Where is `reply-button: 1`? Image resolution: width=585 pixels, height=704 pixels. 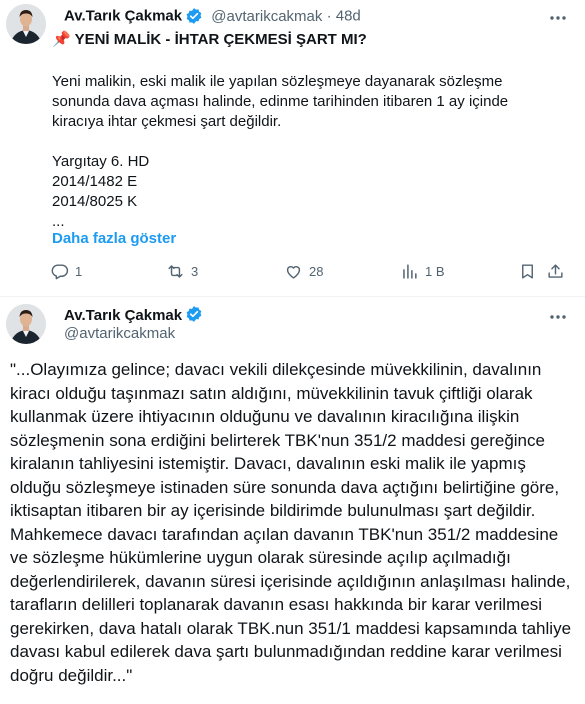 reply-button: 1 is located at coordinates (66, 271).